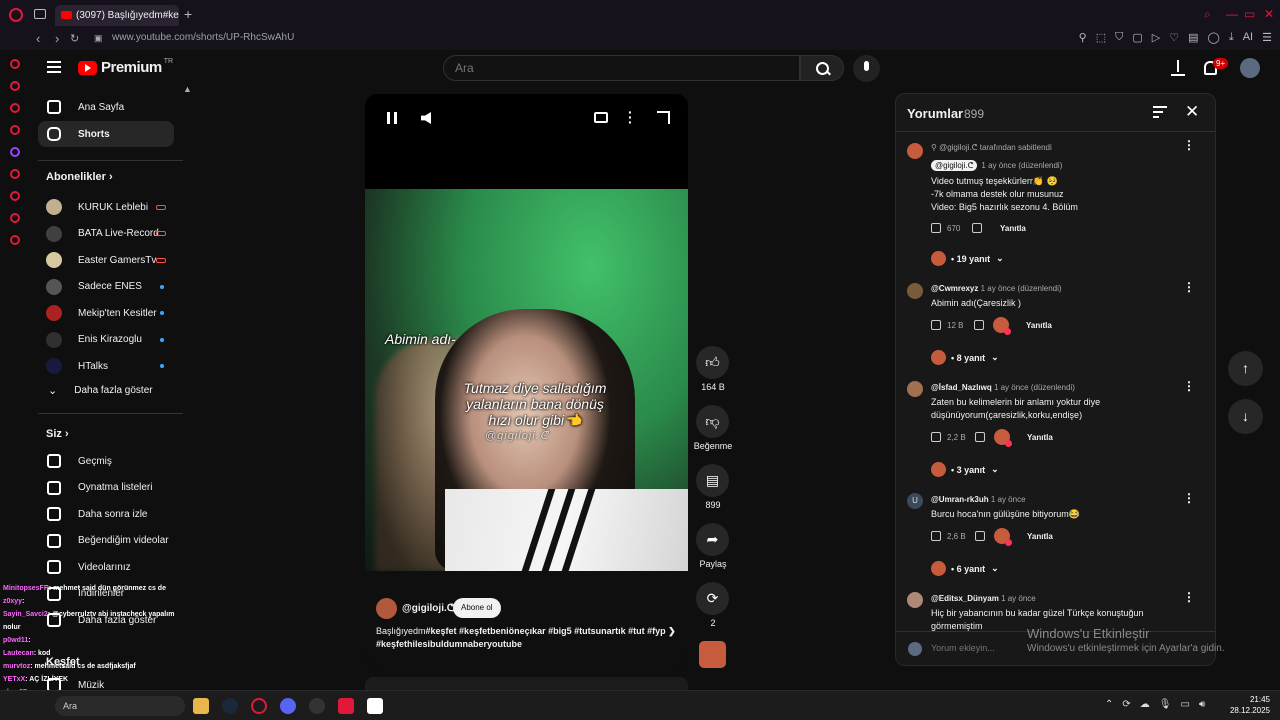  What do you see at coordinates (57, 434) in the screenshot?
I see `you-heading: Siz ›` at bounding box center [57, 434].